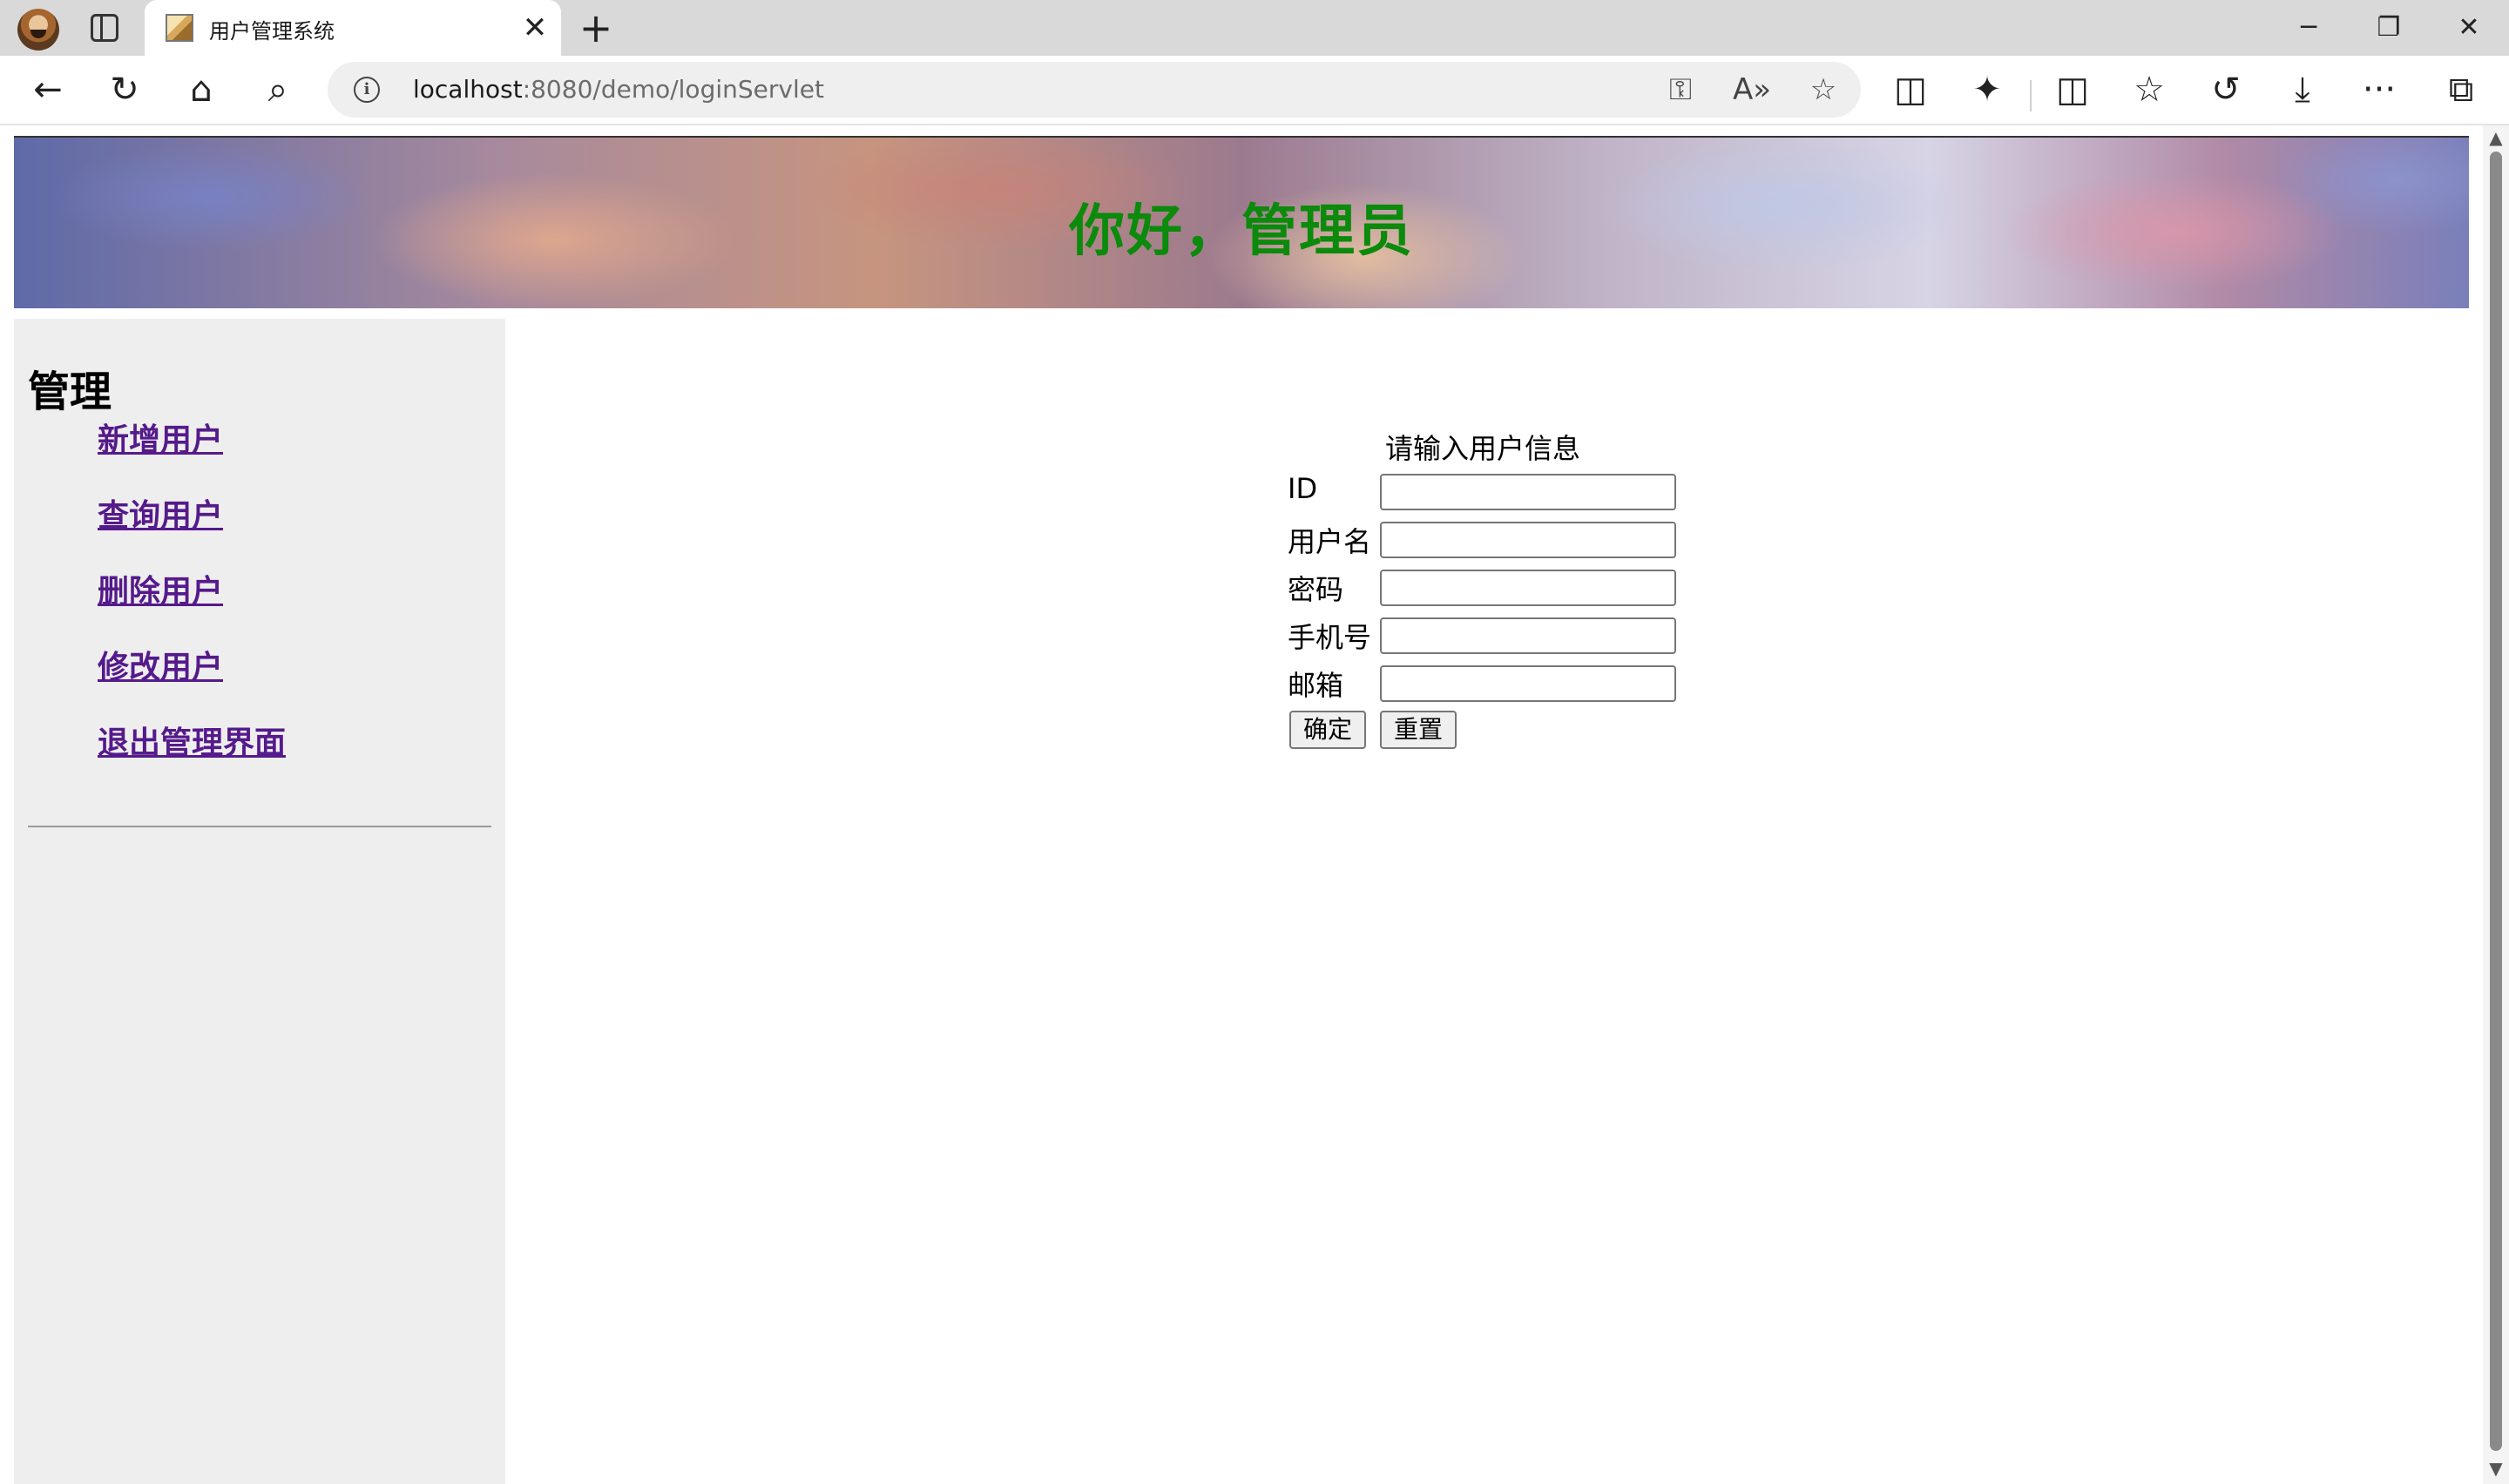 This screenshot has height=1484, width=2509. Describe the element at coordinates (1418, 730) in the screenshot. I see `reset-button: 重置` at that location.